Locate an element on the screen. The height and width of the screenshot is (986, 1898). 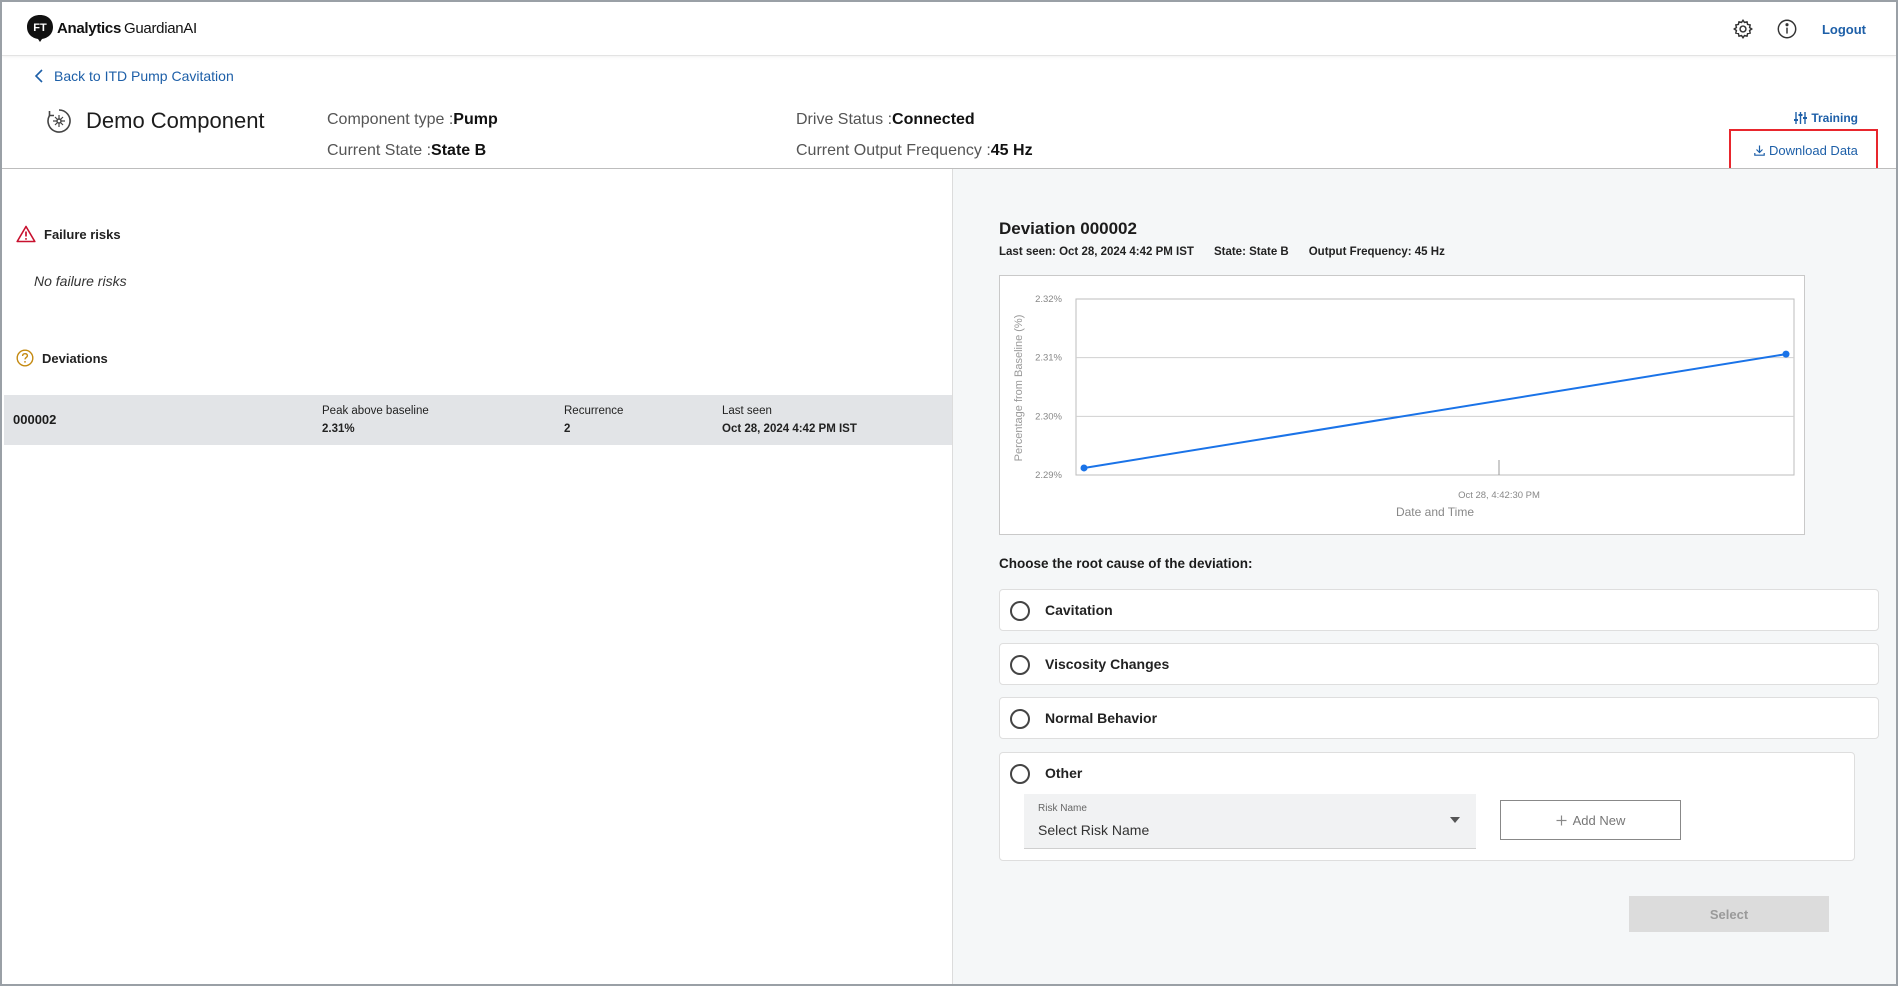
risk-name-value: Select Risk Name is located at coordinates (1094, 830).